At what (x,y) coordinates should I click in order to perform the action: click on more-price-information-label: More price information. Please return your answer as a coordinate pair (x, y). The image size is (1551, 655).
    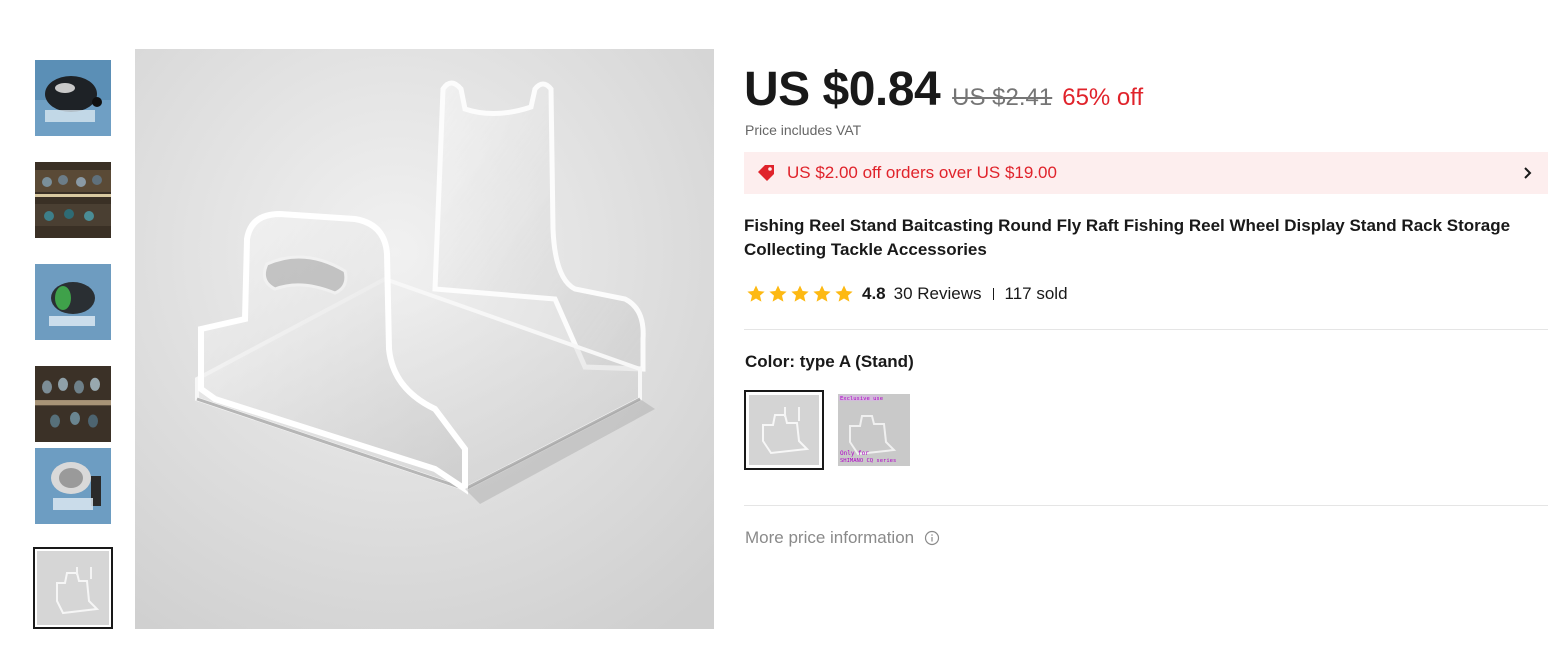
    Looking at the image, I should click on (830, 537).